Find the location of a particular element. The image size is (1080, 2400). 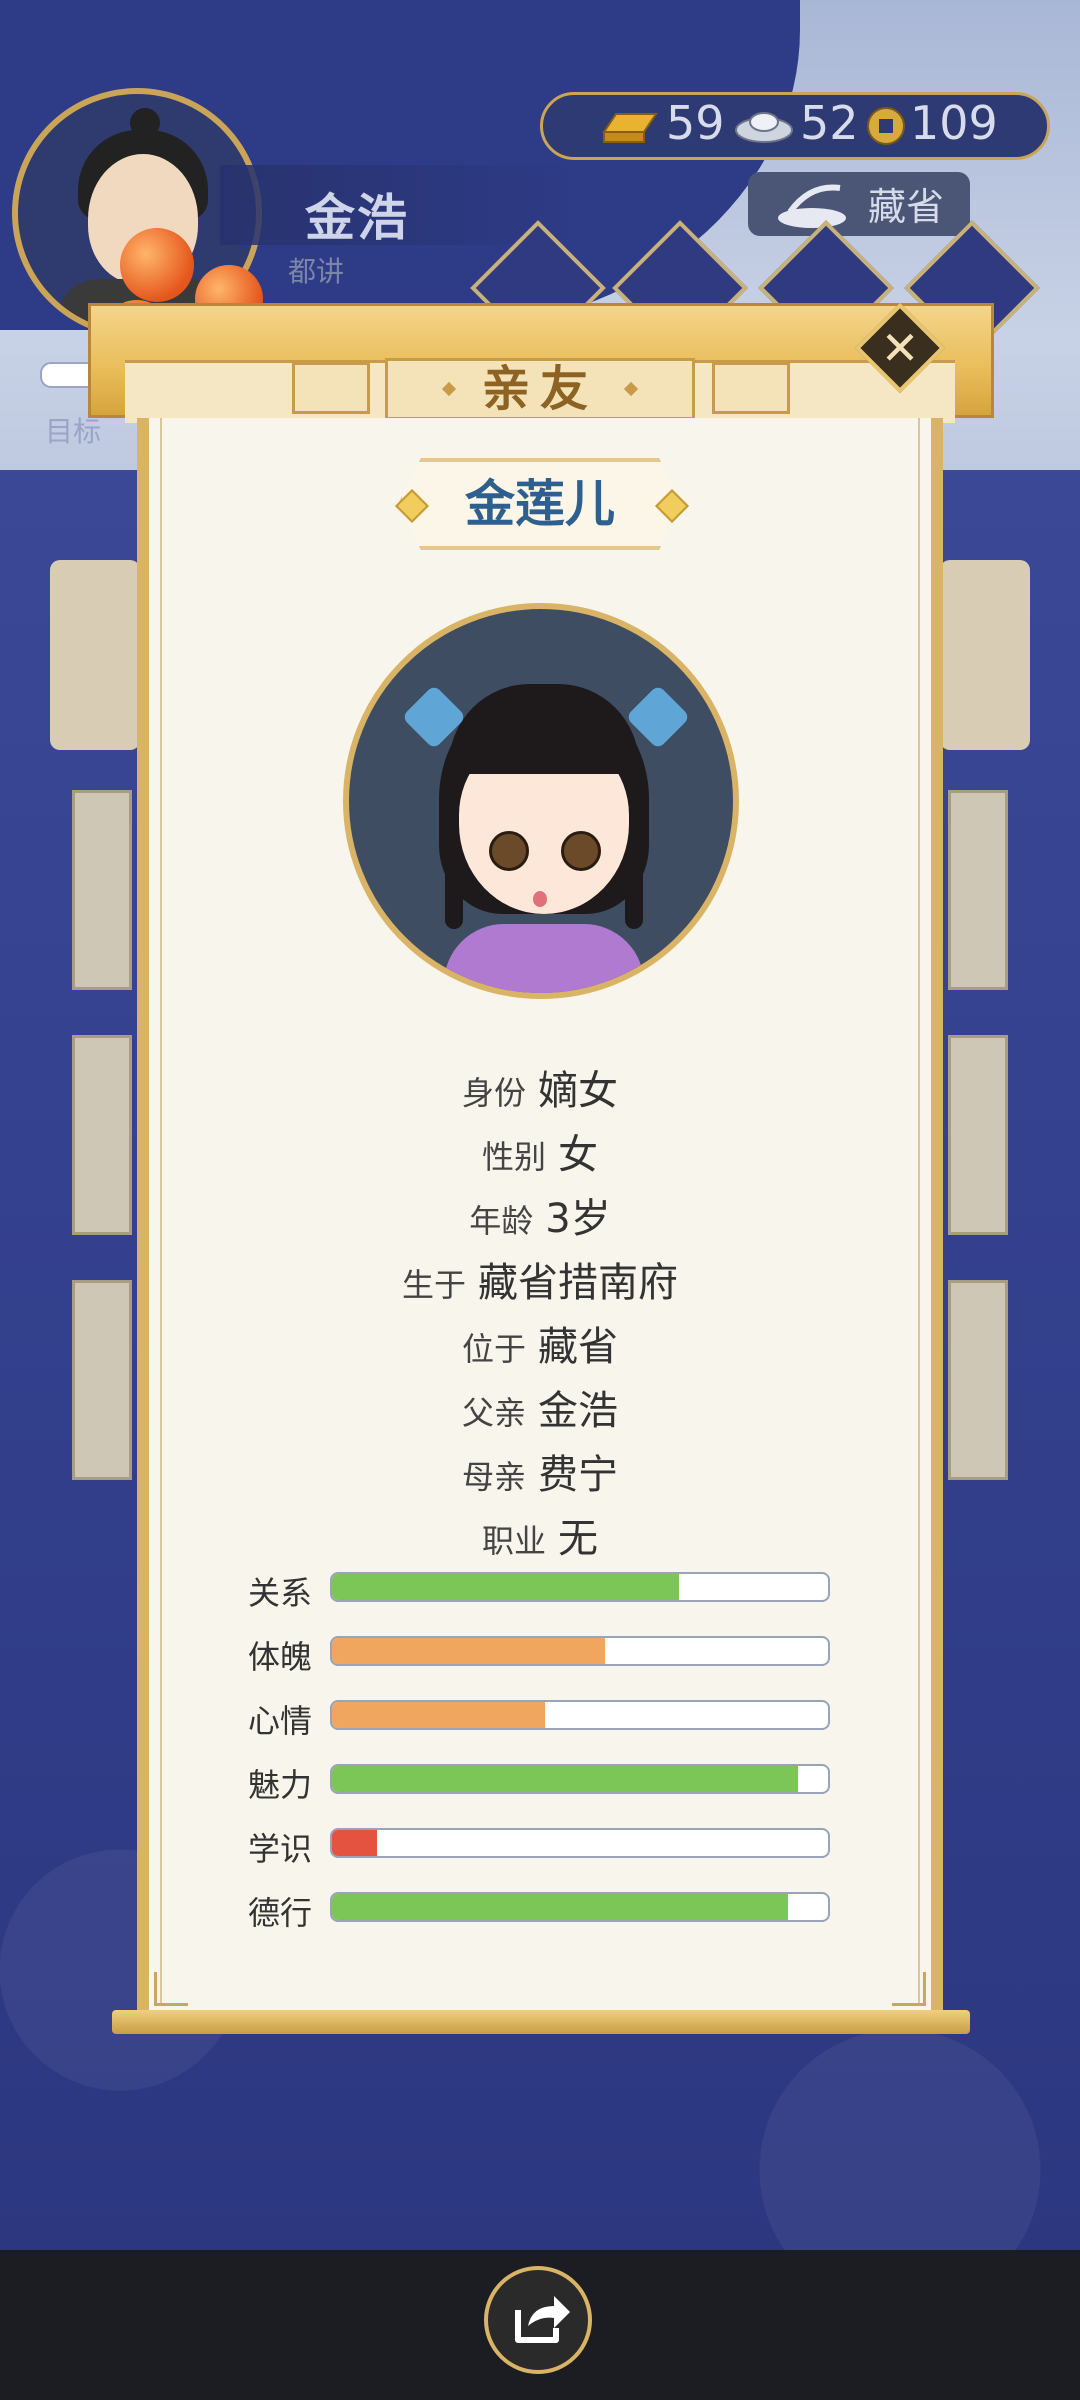

info-row-age: 年龄 3岁 is located at coordinates (540, 1215).